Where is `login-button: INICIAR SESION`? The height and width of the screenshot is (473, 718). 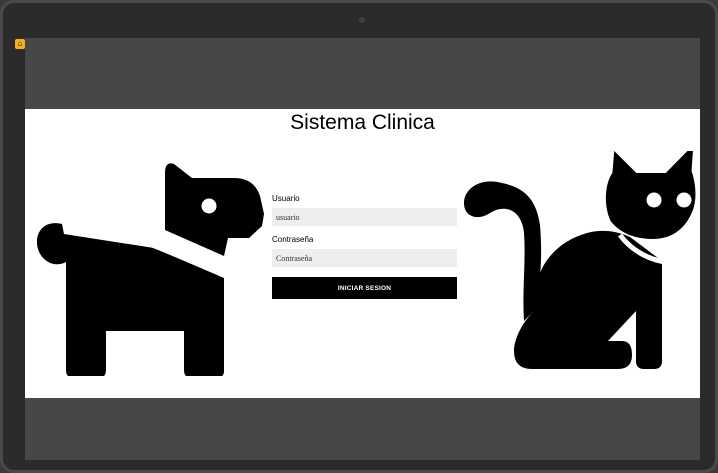 login-button: INICIAR SESION is located at coordinates (364, 288).